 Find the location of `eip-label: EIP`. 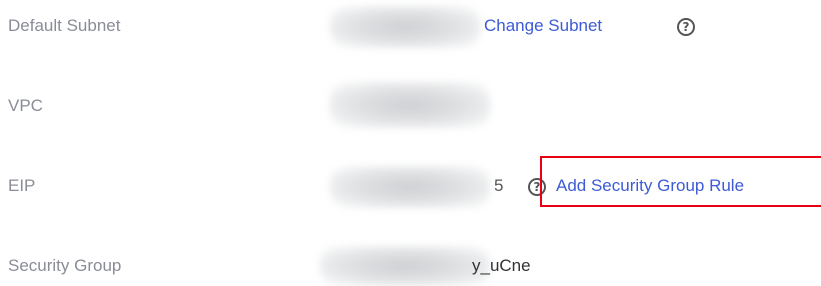

eip-label: EIP is located at coordinates (22, 185).